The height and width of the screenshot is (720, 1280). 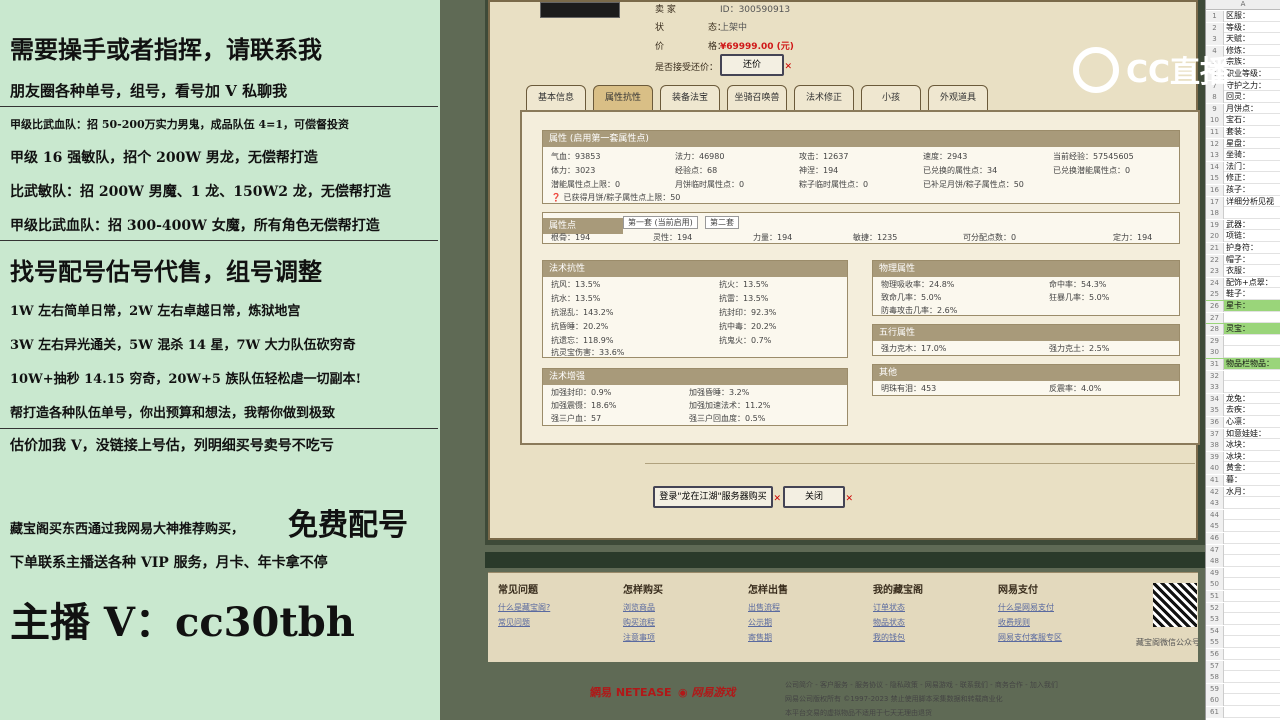 I want to click on table-row: 44, so click(x=1243, y=515).